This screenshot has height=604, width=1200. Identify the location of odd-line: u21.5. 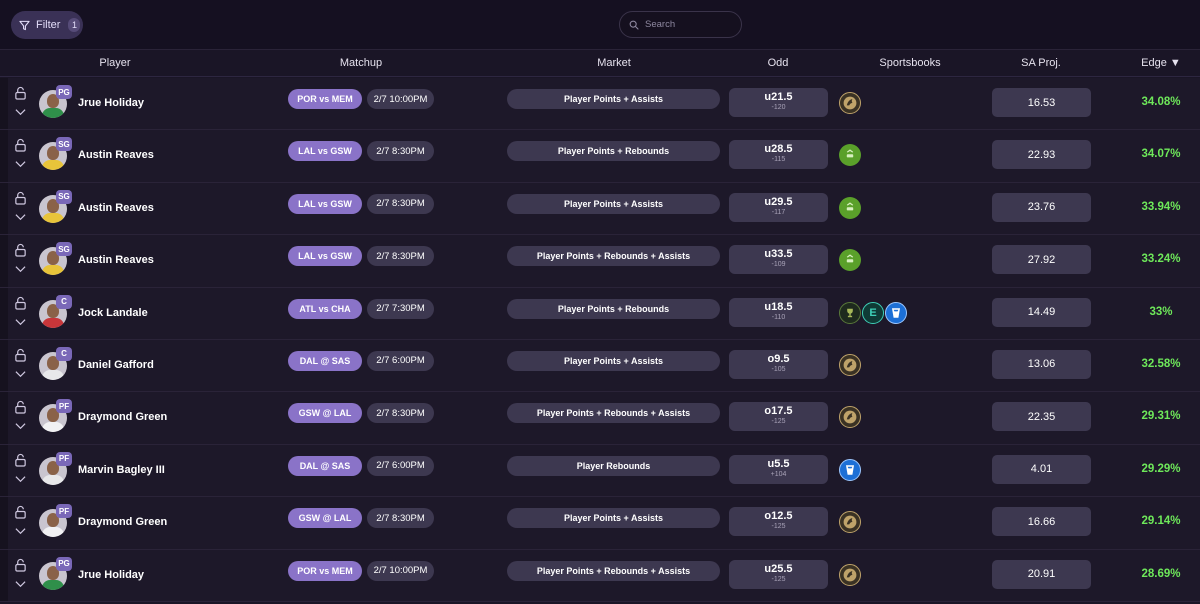
(778, 97).